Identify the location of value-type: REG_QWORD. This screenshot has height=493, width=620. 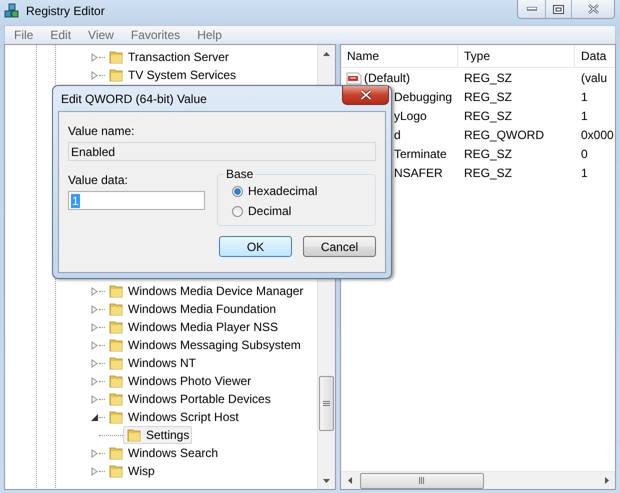
(504, 135).